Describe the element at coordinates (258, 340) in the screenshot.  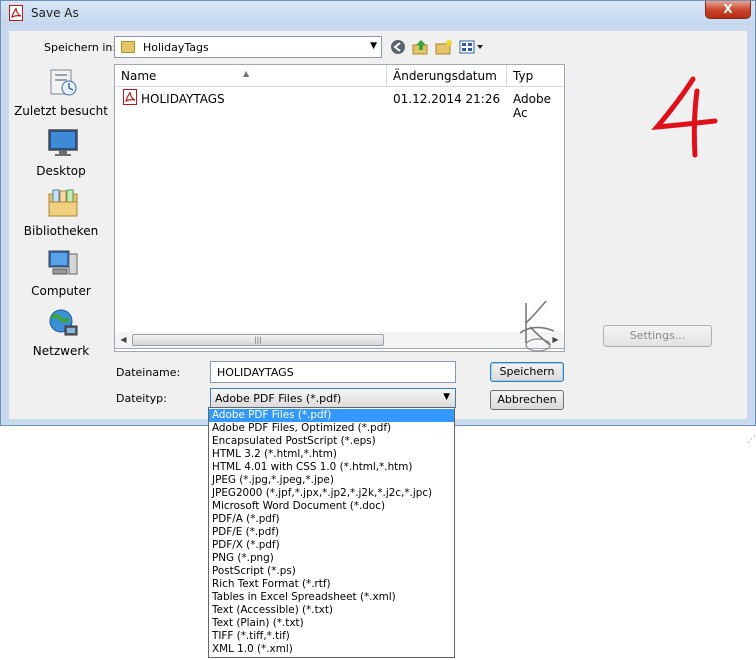
I see `scroll-thumb: |||` at that location.